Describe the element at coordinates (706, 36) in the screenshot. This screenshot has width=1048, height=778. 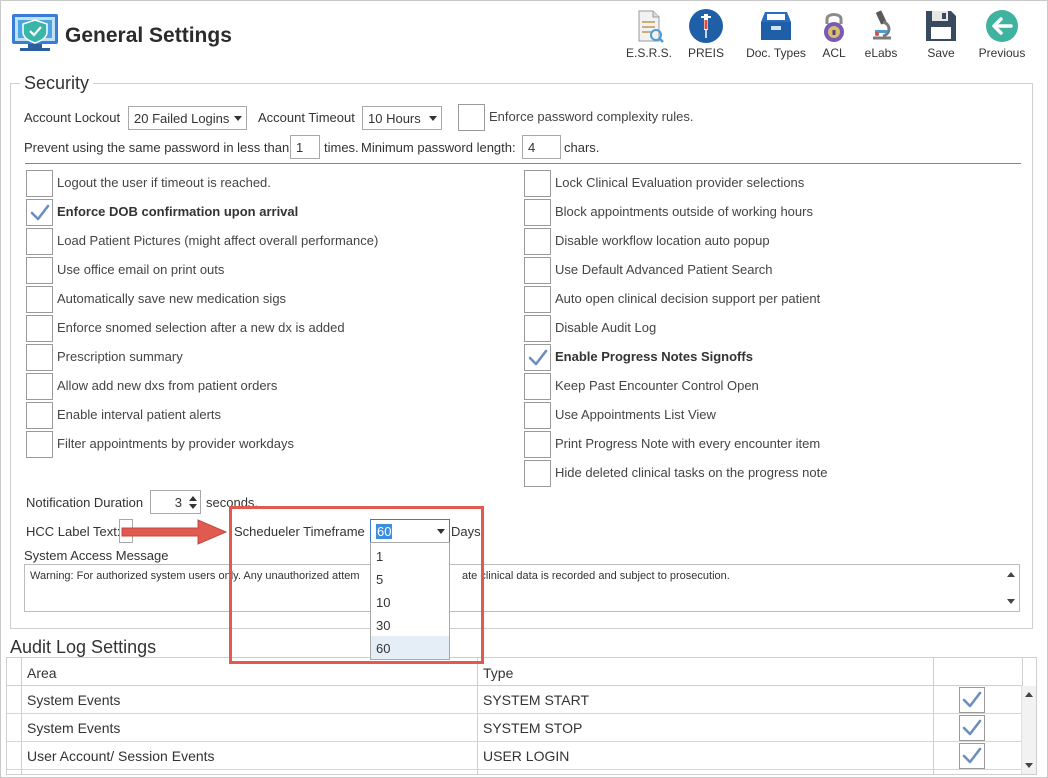
I see `preis-button: PREIS` at that location.